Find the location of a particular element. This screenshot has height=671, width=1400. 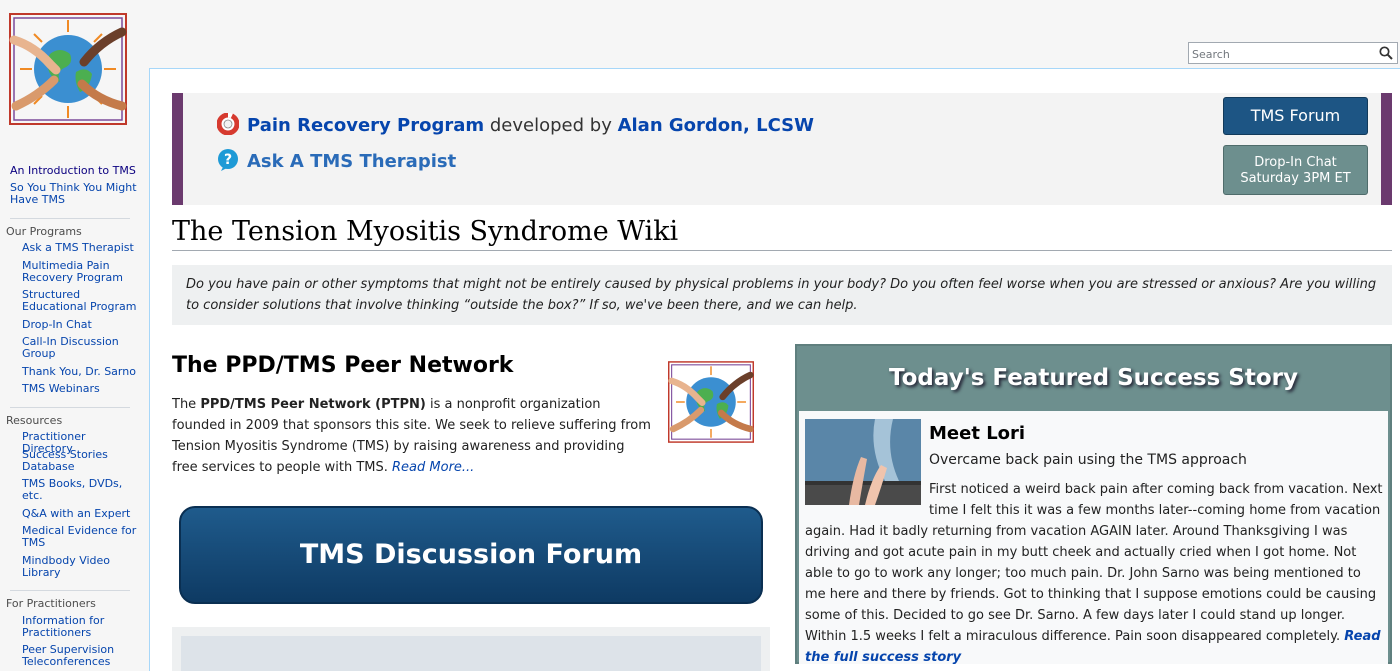

featured-story-heading: Today's Featured Success Story is located at coordinates (1093, 378).